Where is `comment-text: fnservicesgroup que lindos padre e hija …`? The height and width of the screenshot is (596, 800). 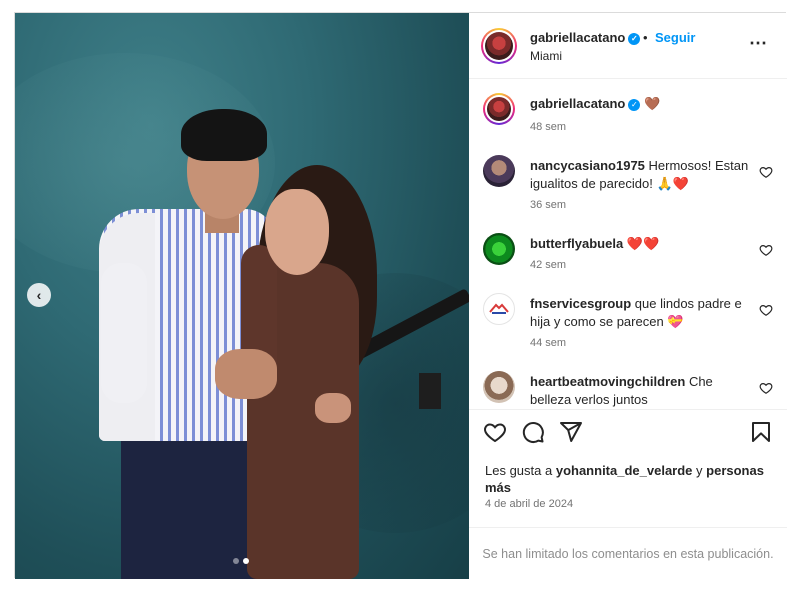
comment-text: fnservicesgroup que lindos padre e hija … is located at coordinates (640, 313).